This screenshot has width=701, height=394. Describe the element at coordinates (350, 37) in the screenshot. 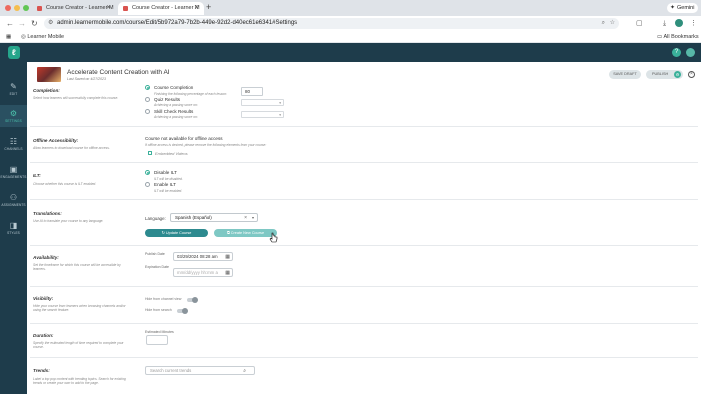

I see `bookmarks-bar: ▦ ◎ Learner Mobile ▭ All Bookmarks` at that location.